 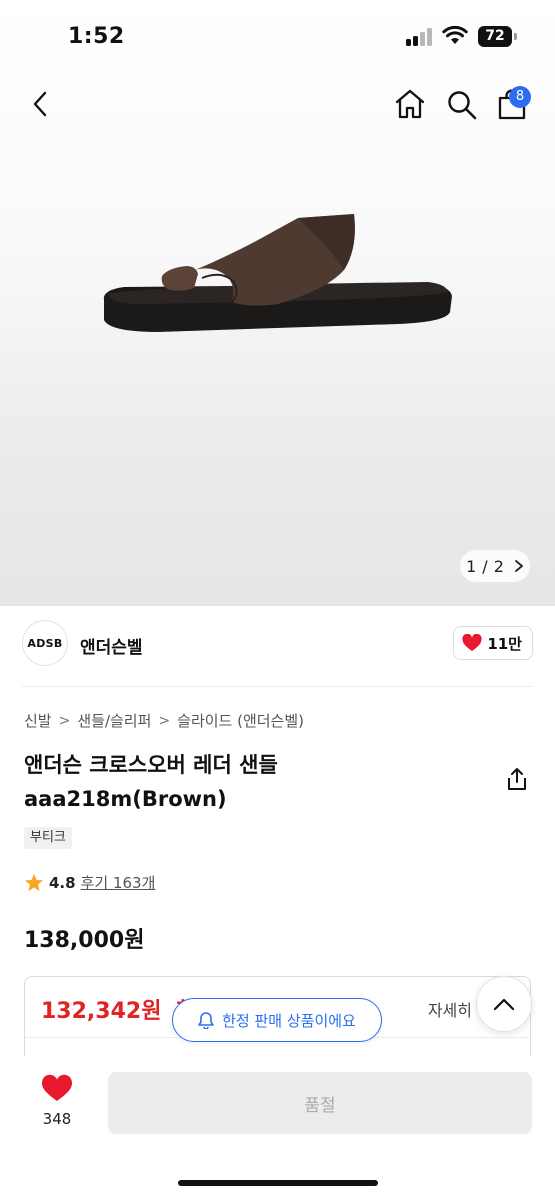 What do you see at coordinates (118, 882) in the screenshot?
I see `reviews-link: 후기 163개` at bounding box center [118, 882].